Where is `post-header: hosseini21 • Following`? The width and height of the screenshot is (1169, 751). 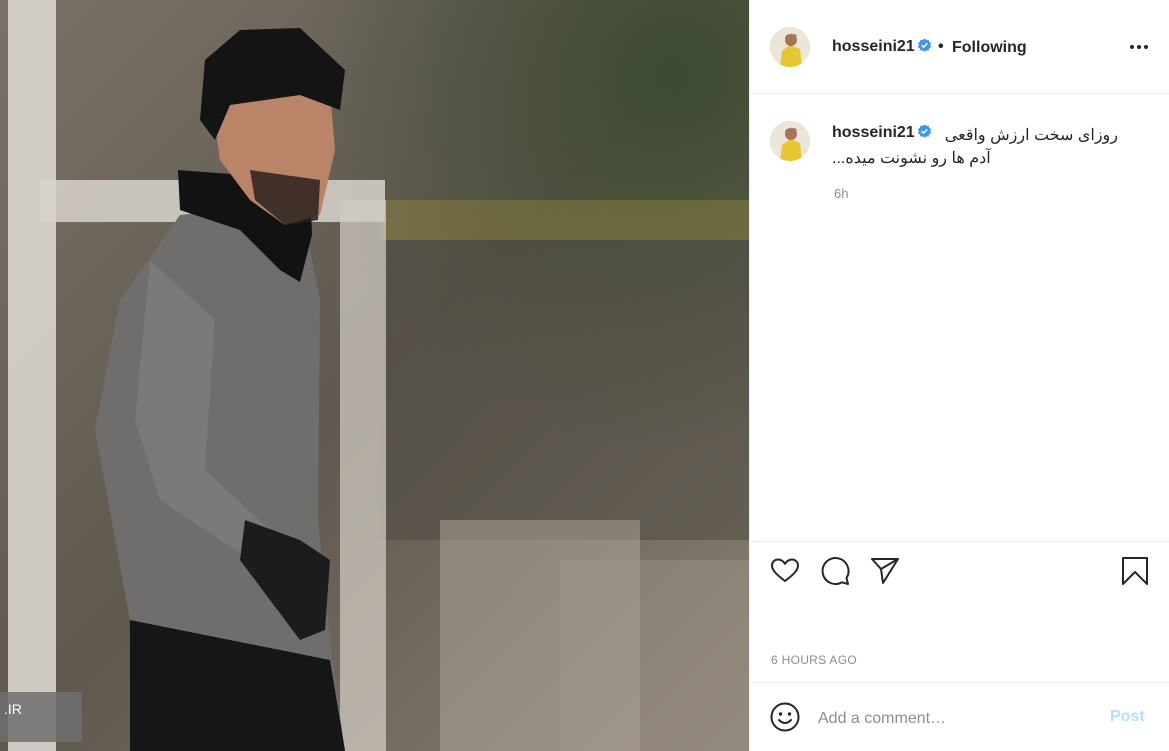
post-header: hosseini21 • Following is located at coordinates (959, 47).